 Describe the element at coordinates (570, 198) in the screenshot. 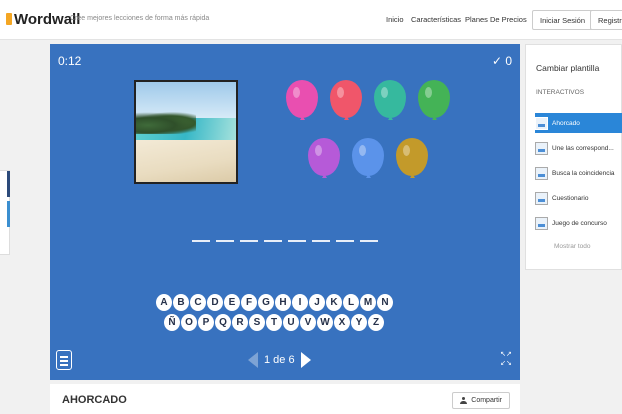

I see `template-item-label: Cuestionario` at that location.